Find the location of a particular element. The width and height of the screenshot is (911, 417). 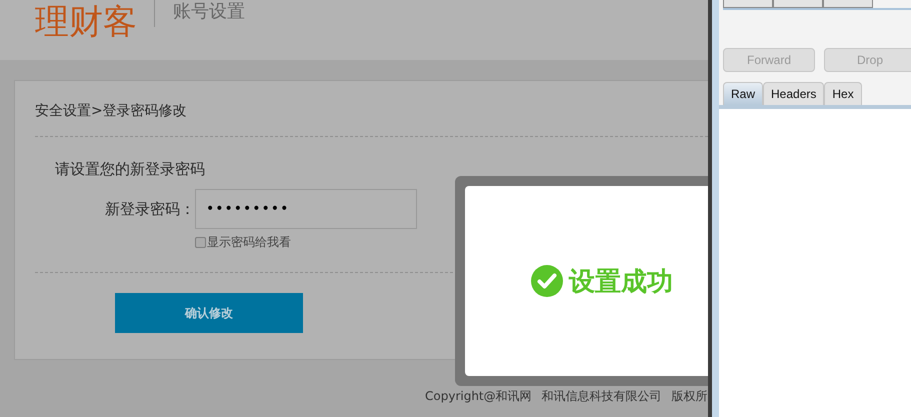

checkbox-label: 显示密码给我看 is located at coordinates (249, 242).